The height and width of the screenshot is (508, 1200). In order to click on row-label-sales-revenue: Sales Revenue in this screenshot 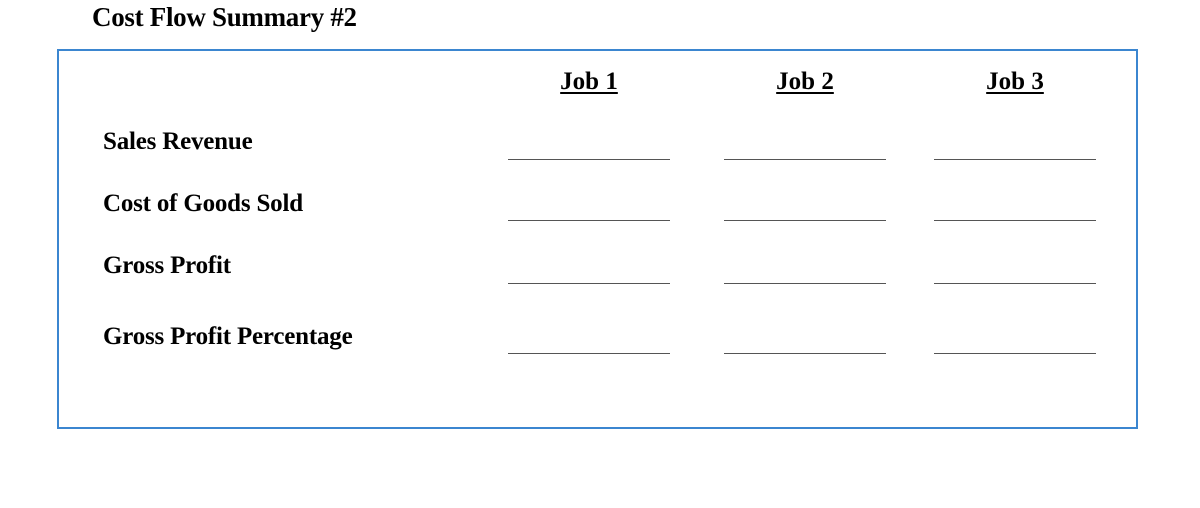, I will do `click(178, 141)`.